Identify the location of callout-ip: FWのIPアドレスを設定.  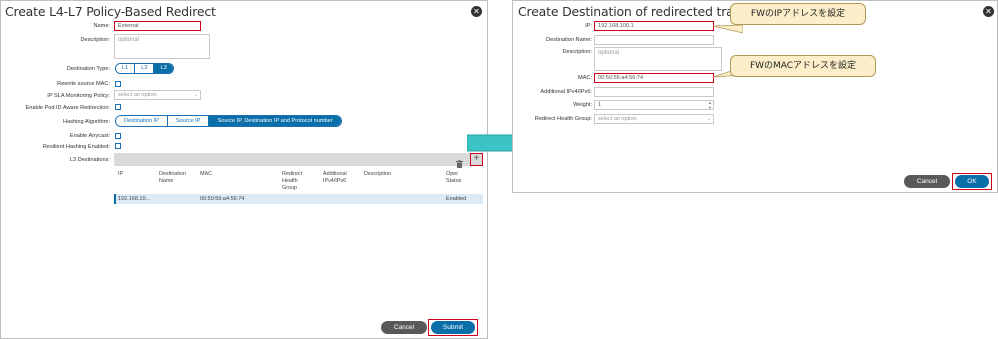
(798, 14).